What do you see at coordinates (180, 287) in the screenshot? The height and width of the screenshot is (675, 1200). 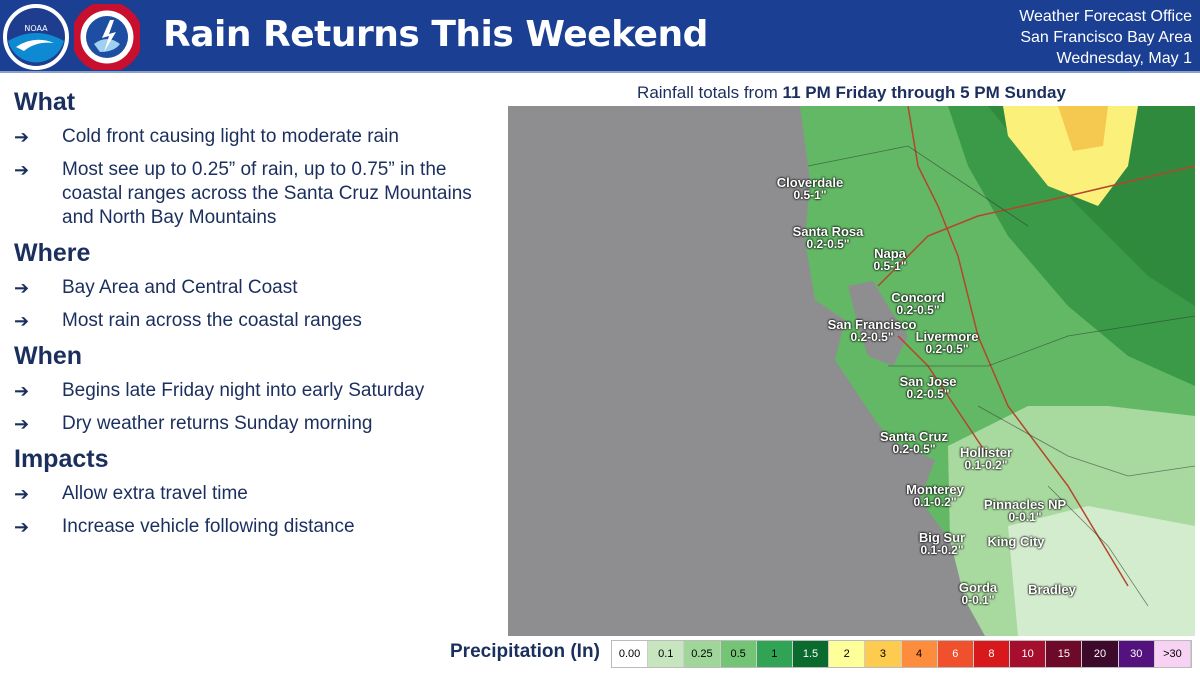 I see `bullet-text: Bay Area and Central Coast` at bounding box center [180, 287].